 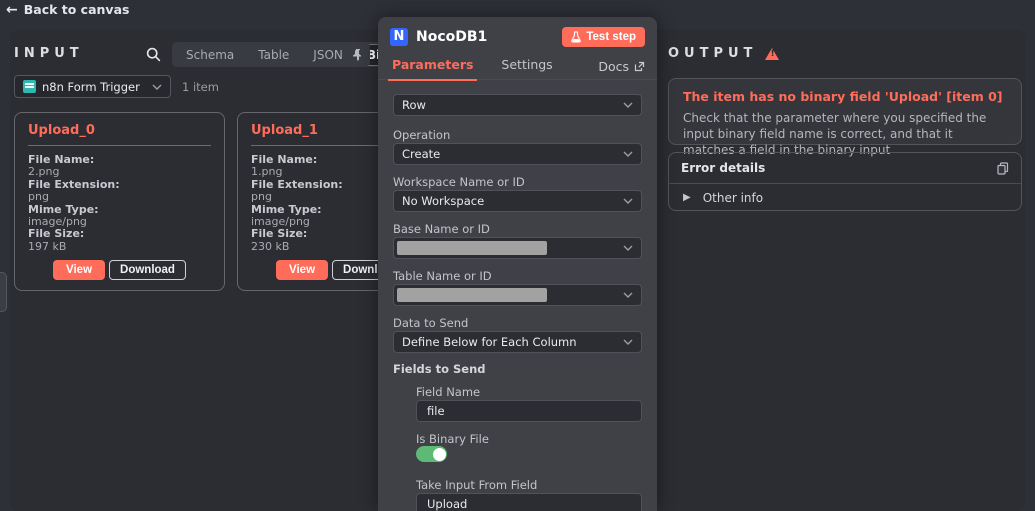 What do you see at coordinates (29, 86) in the screenshot?
I see `form-trigger-icon` at bounding box center [29, 86].